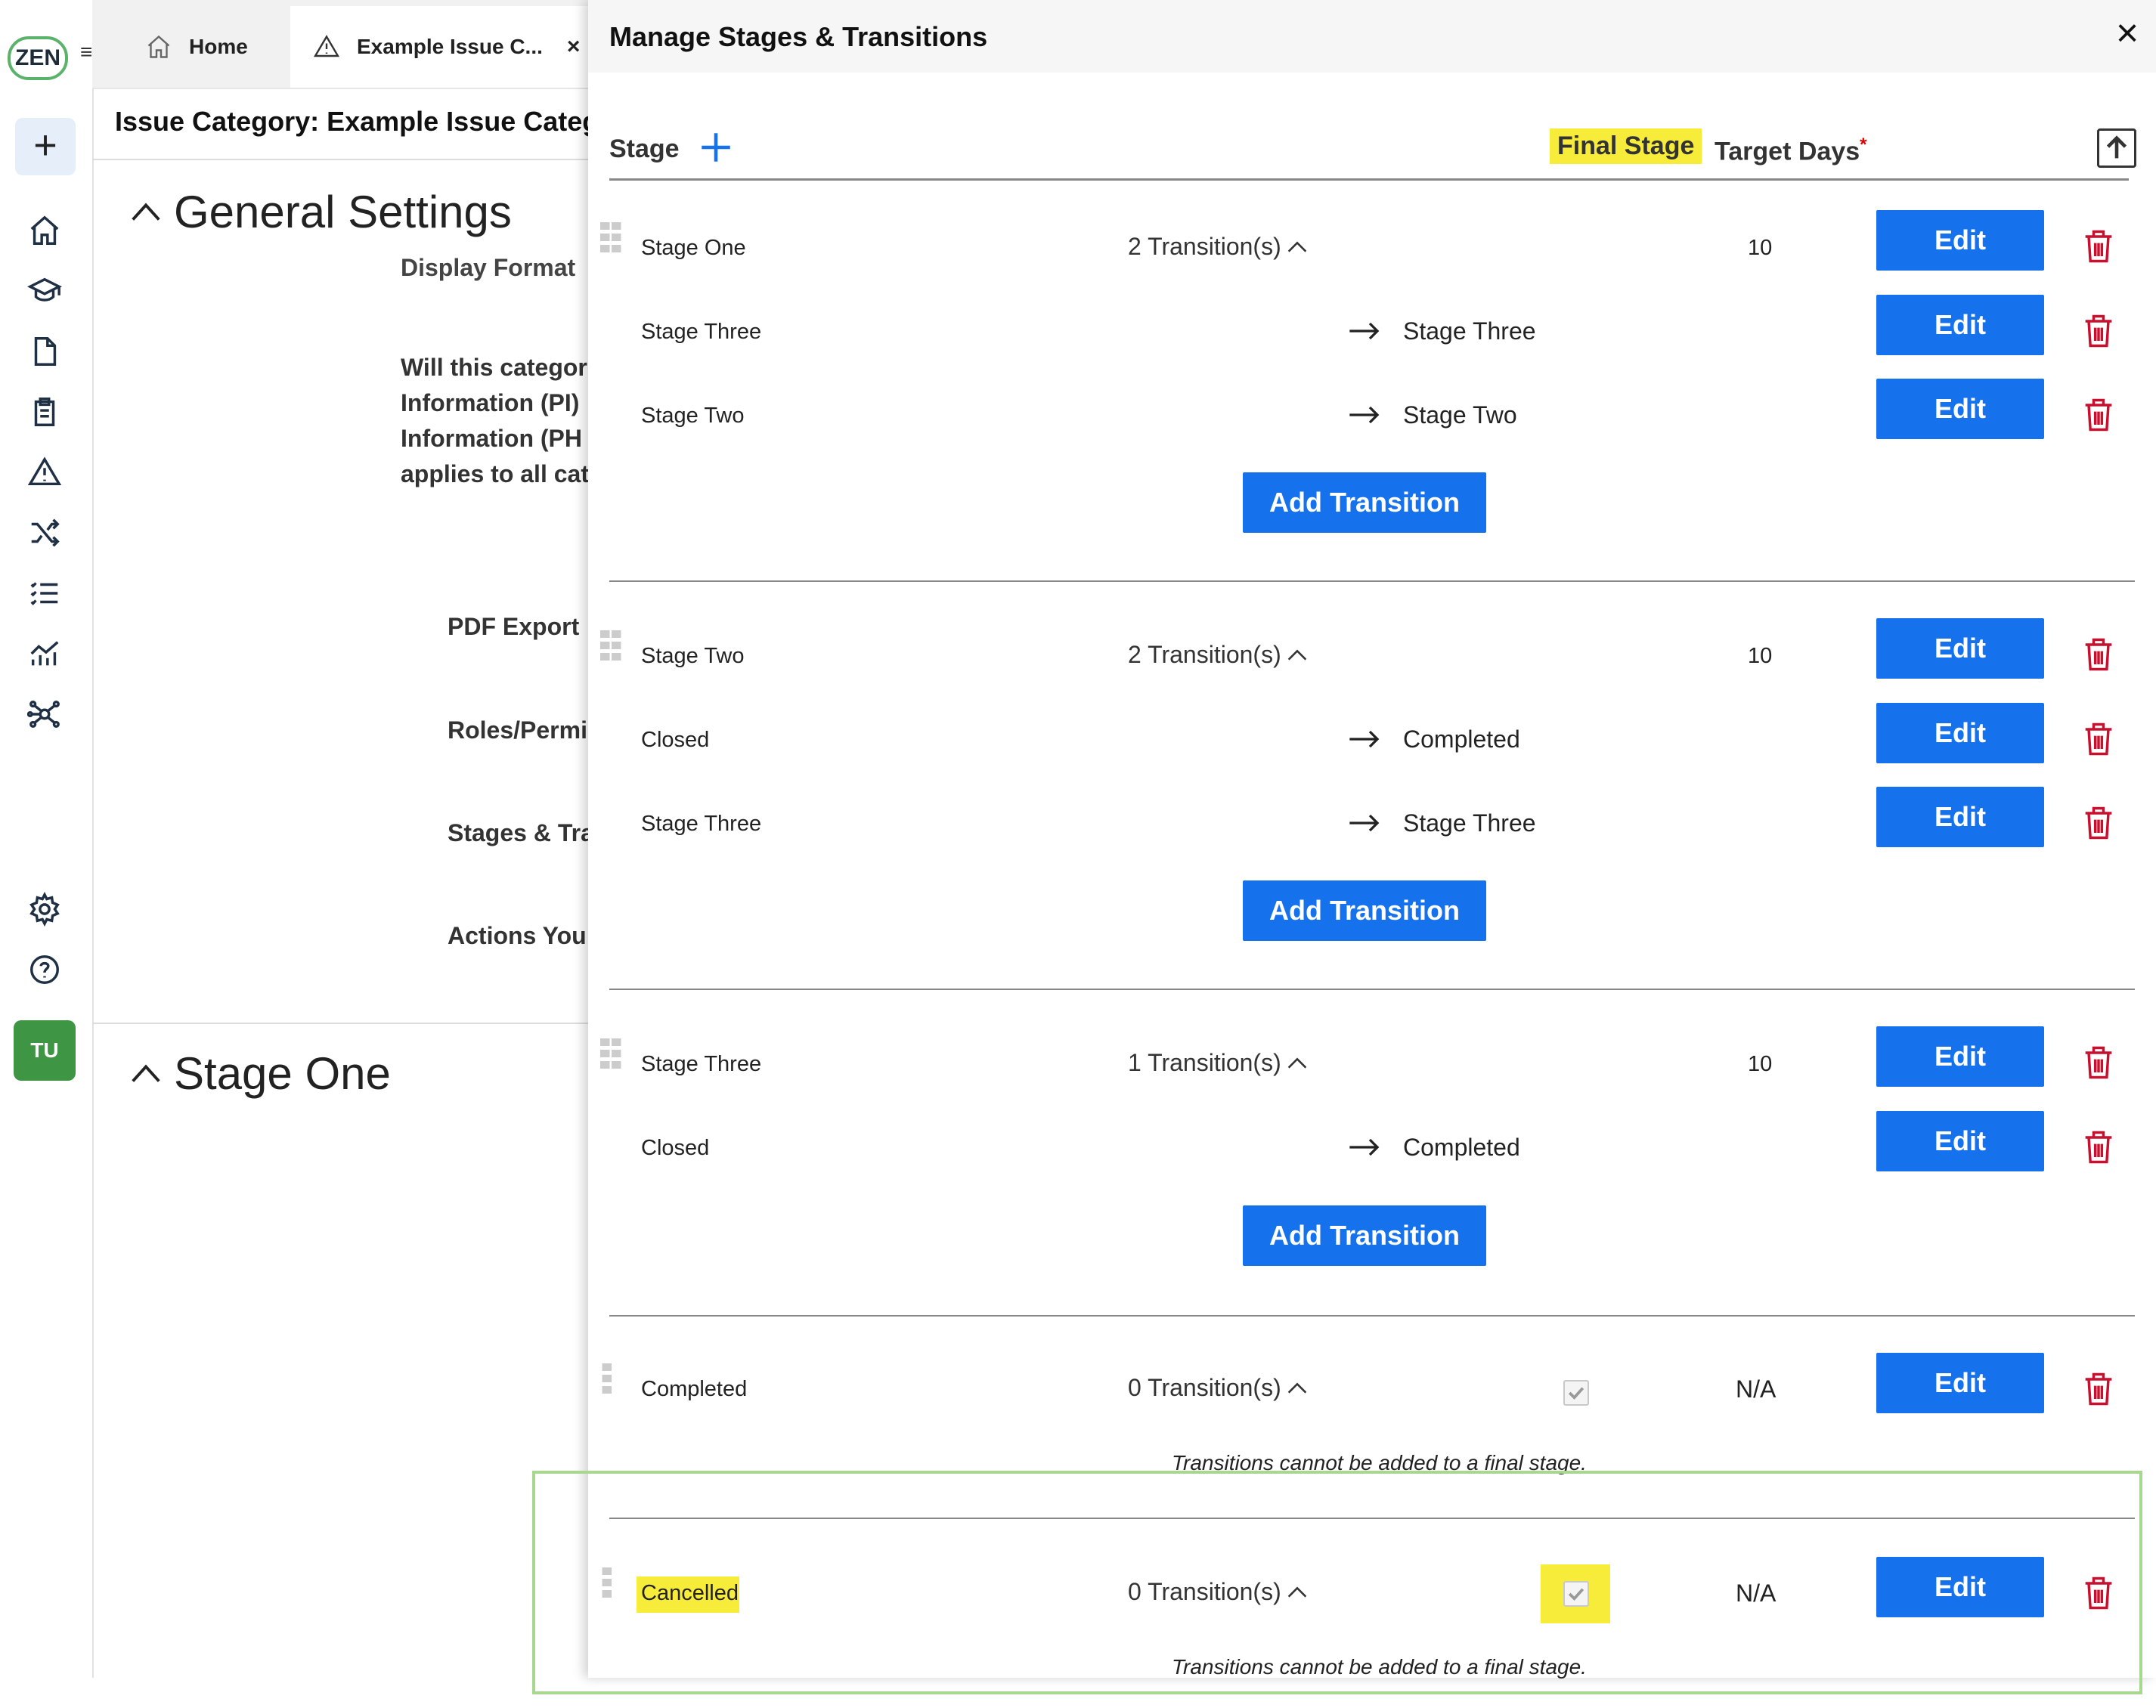 Image resolution: width=2156 pixels, height=1708 pixels. I want to click on clipboard-icon, so click(45, 413).